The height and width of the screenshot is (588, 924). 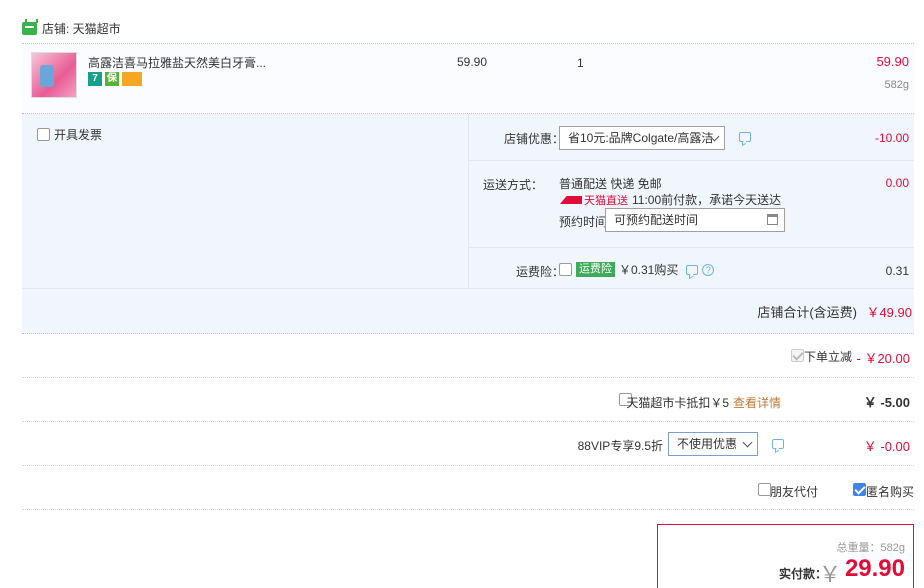 What do you see at coordinates (827, 357) in the screenshot?
I see `instant-discount-label: 下单立减` at bounding box center [827, 357].